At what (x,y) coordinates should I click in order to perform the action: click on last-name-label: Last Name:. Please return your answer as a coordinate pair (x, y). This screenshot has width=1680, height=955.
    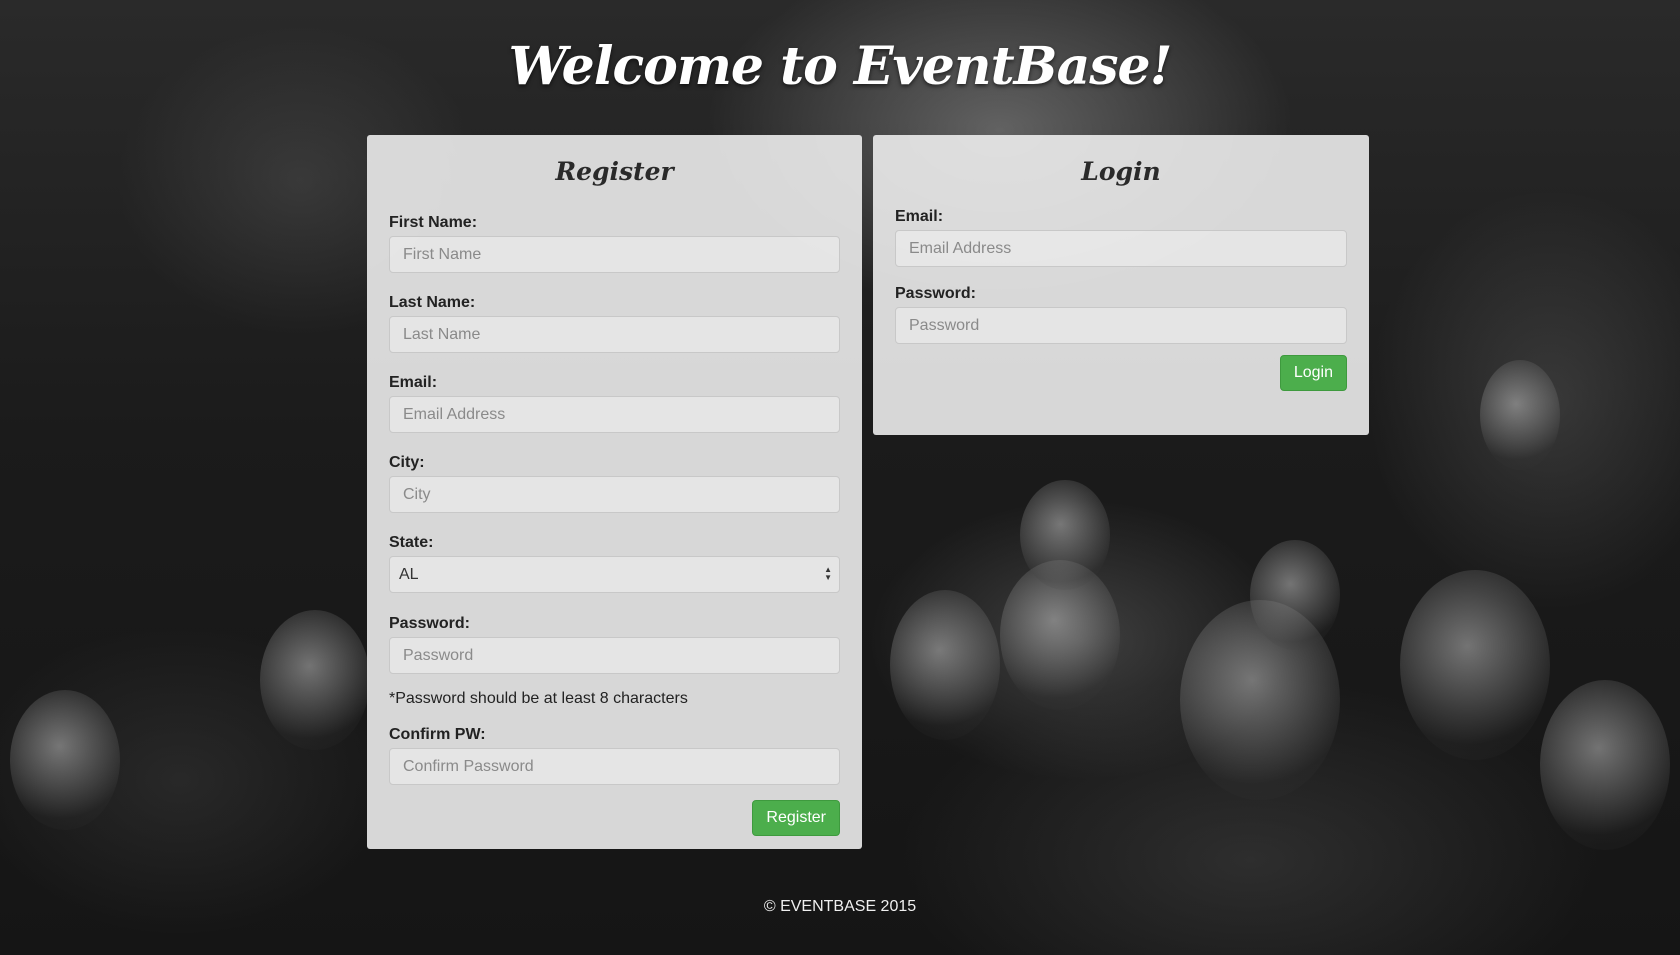
    Looking at the image, I should click on (432, 302).